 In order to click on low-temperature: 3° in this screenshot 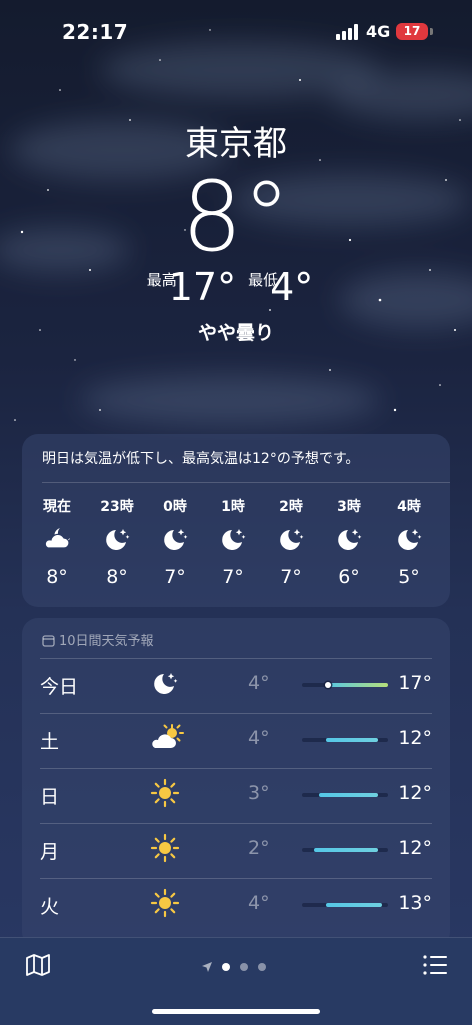, I will do `click(259, 793)`.